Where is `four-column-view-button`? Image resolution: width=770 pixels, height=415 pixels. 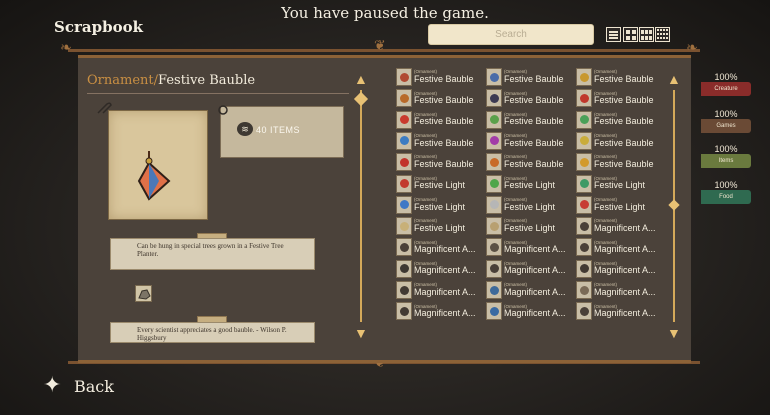 four-column-view-button is located at coordinates (662, 34).